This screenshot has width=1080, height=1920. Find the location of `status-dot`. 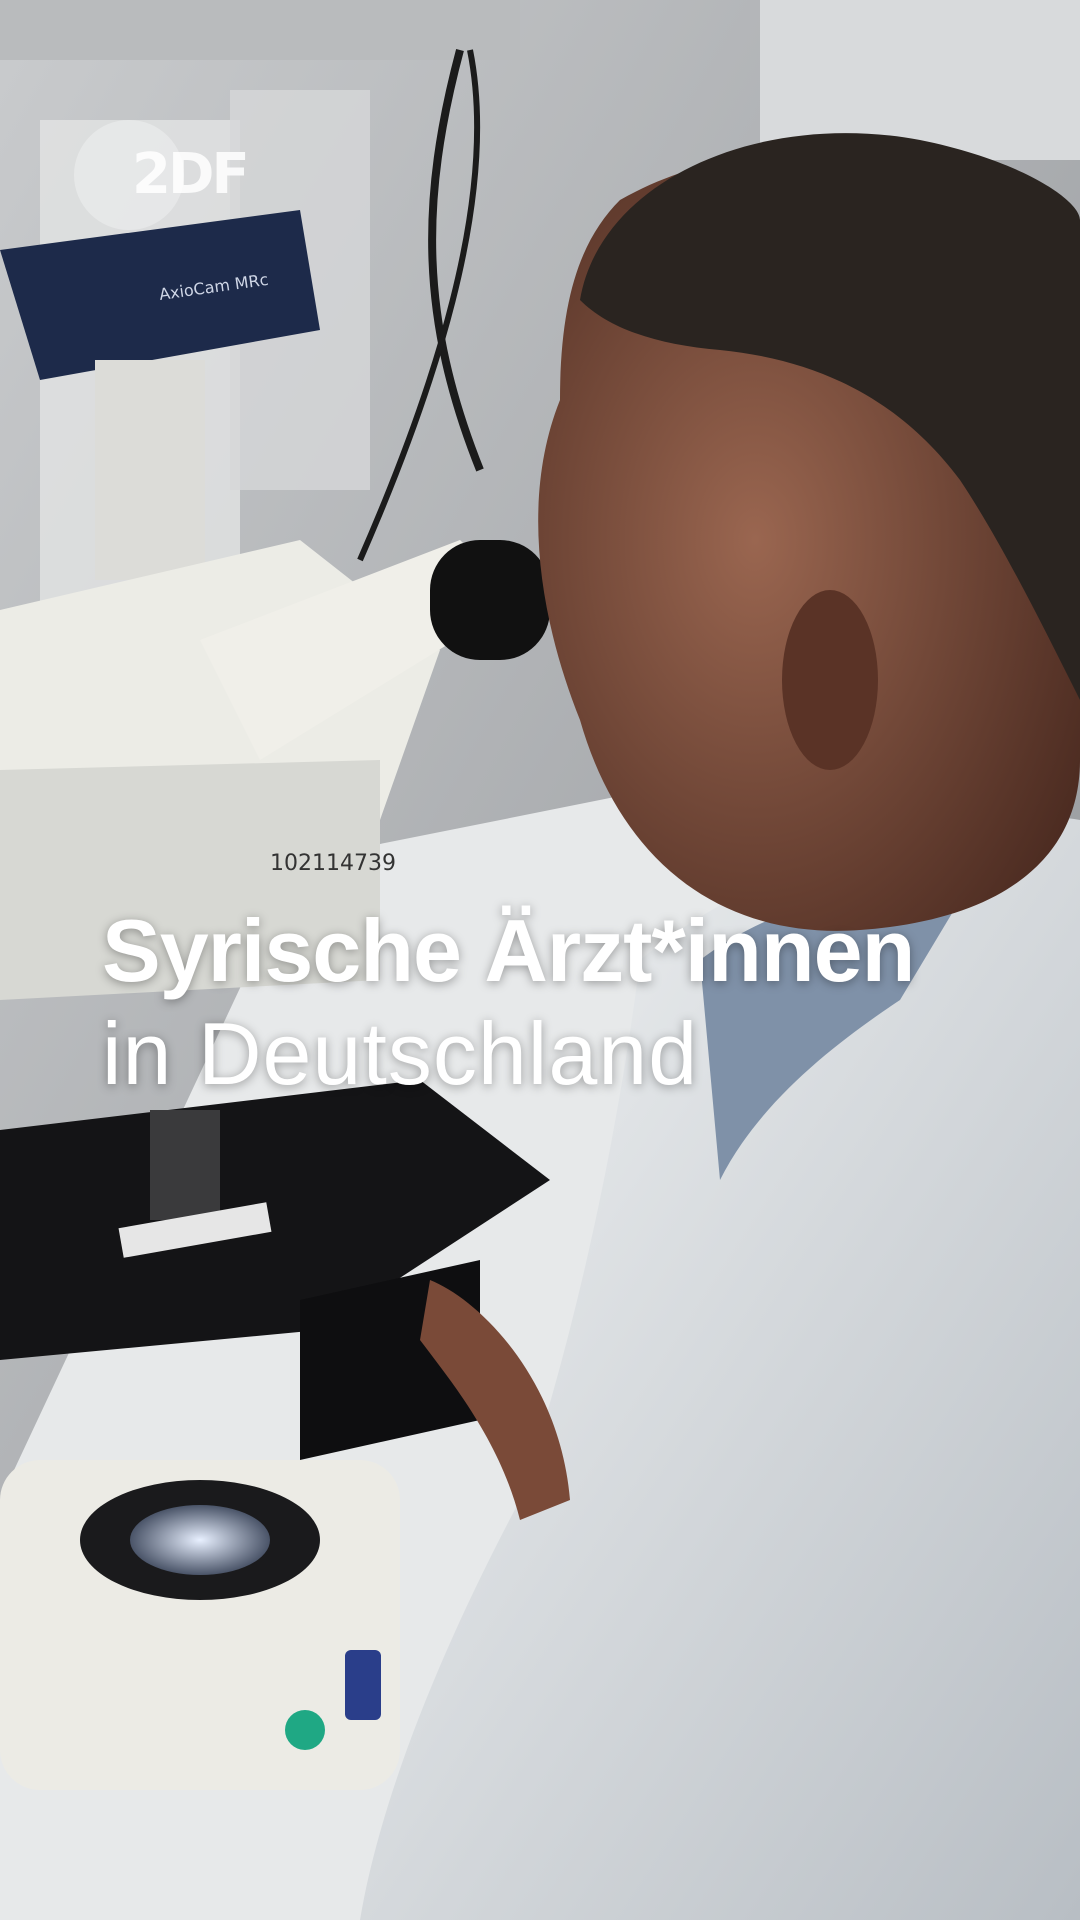

status-dot is located at coordinates (305, 1730).